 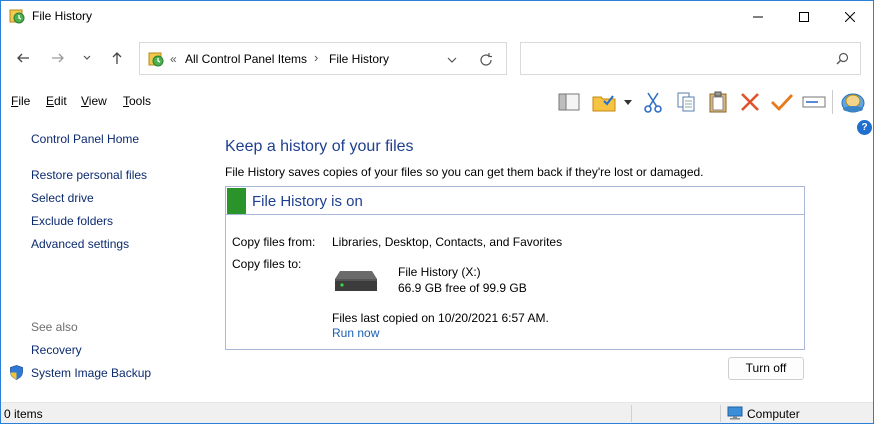 I want to click on close-icon, so click(x=850, y=16).